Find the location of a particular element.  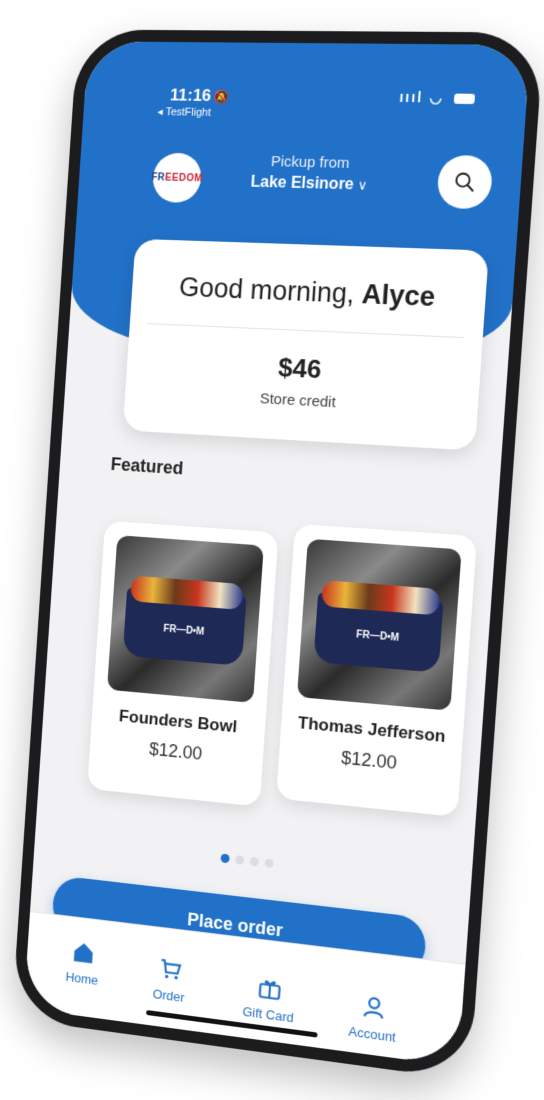

tab-account: Account is located at coordinates (373, 1018).